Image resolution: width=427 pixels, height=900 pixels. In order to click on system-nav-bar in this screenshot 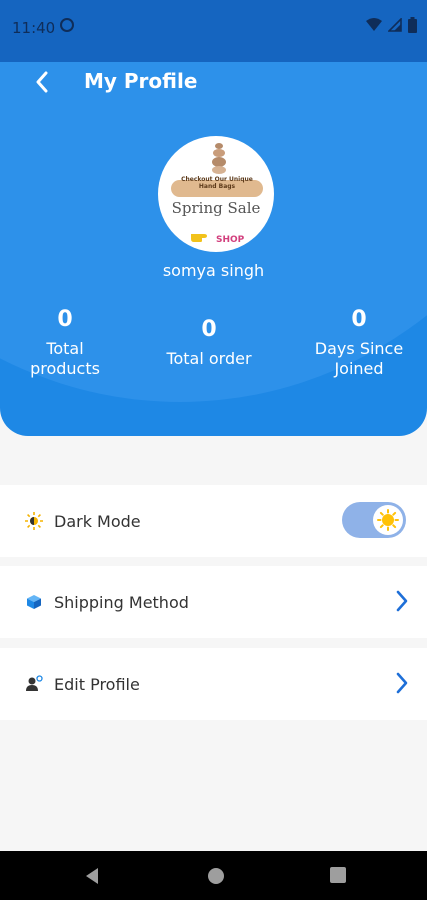, I will do `click(213, 875)`.